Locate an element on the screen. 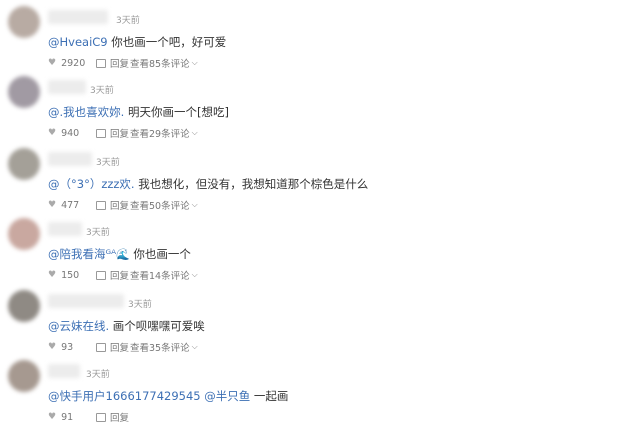 The height and width of the screenshot is (428, 640). comment-actions: ♥ 477 回复 查看50条评论 ⌵ is located at coordinates (123, 205).